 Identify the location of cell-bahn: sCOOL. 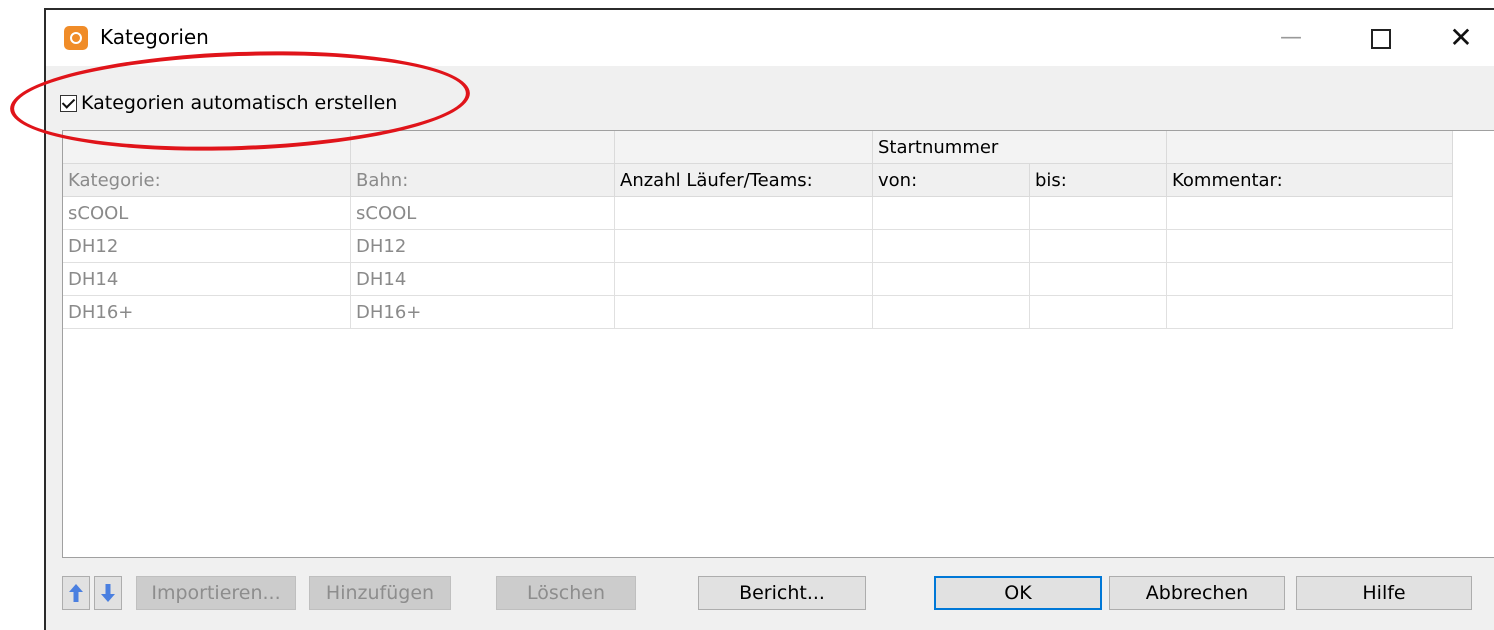
(483, 213).